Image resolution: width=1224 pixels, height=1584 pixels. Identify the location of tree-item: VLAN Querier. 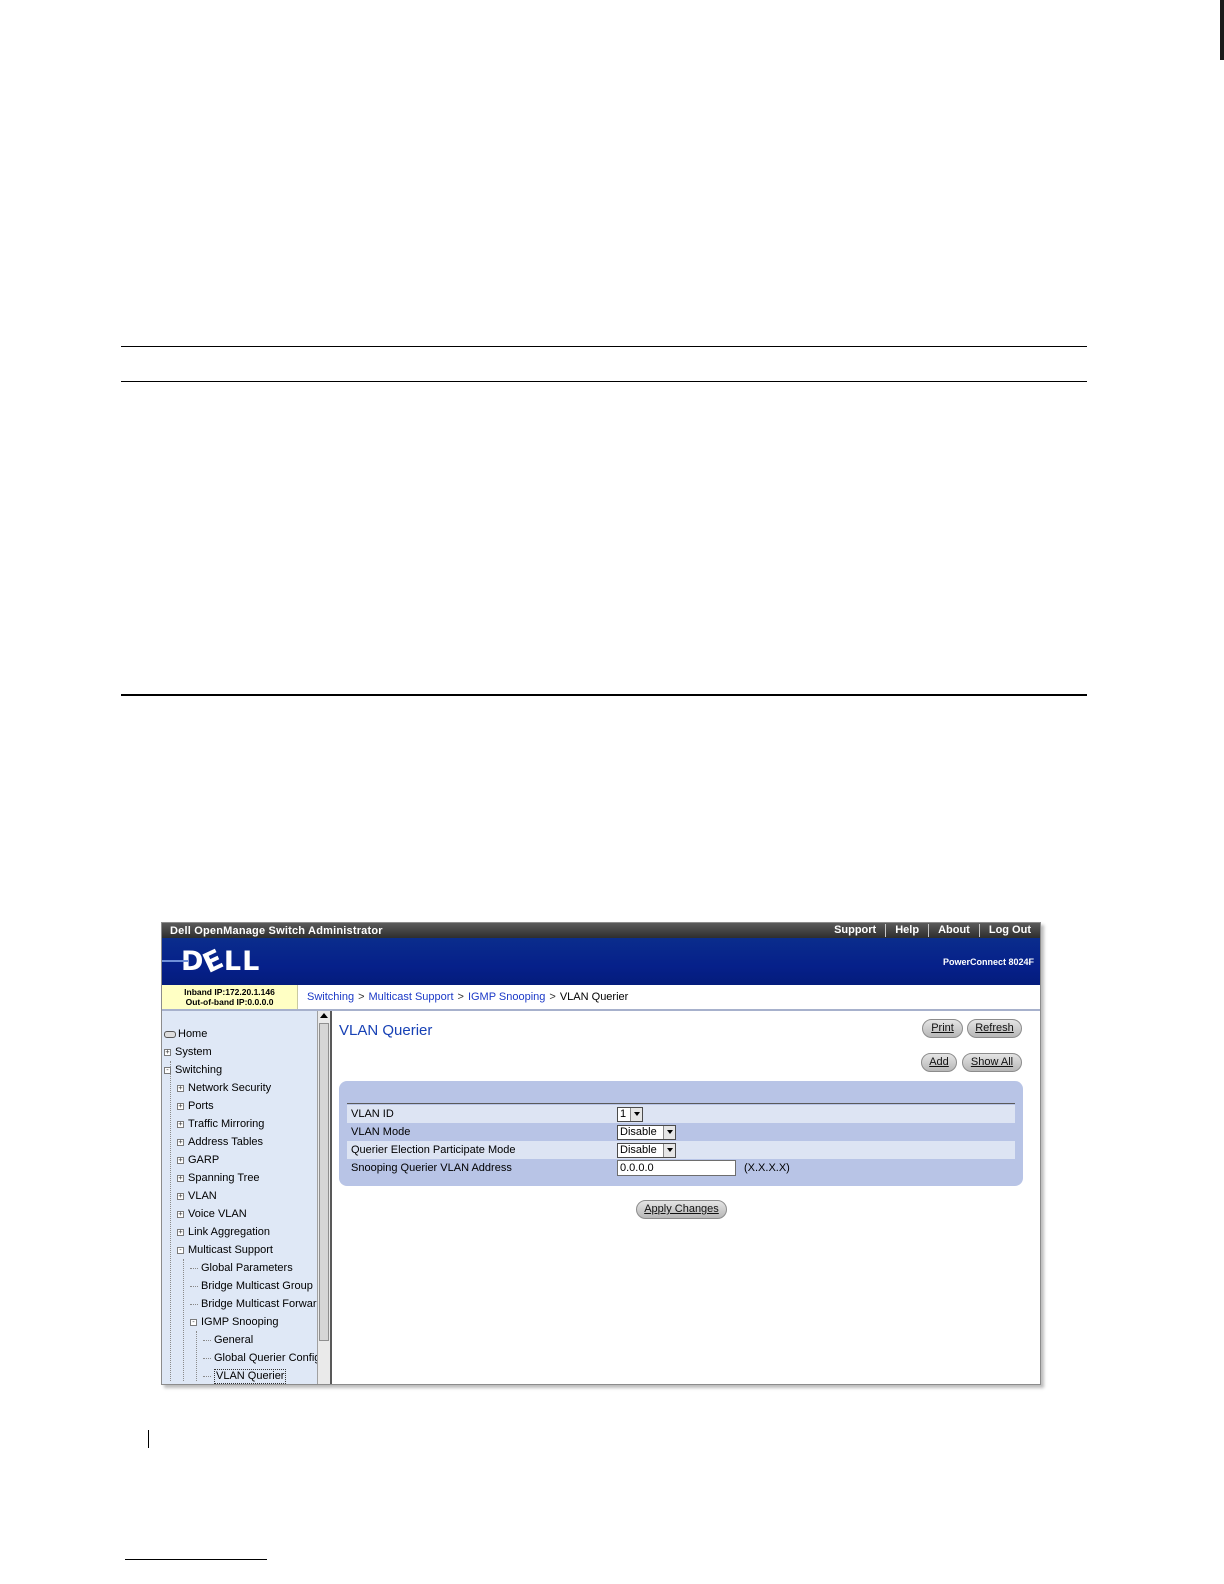
(247, 1375).